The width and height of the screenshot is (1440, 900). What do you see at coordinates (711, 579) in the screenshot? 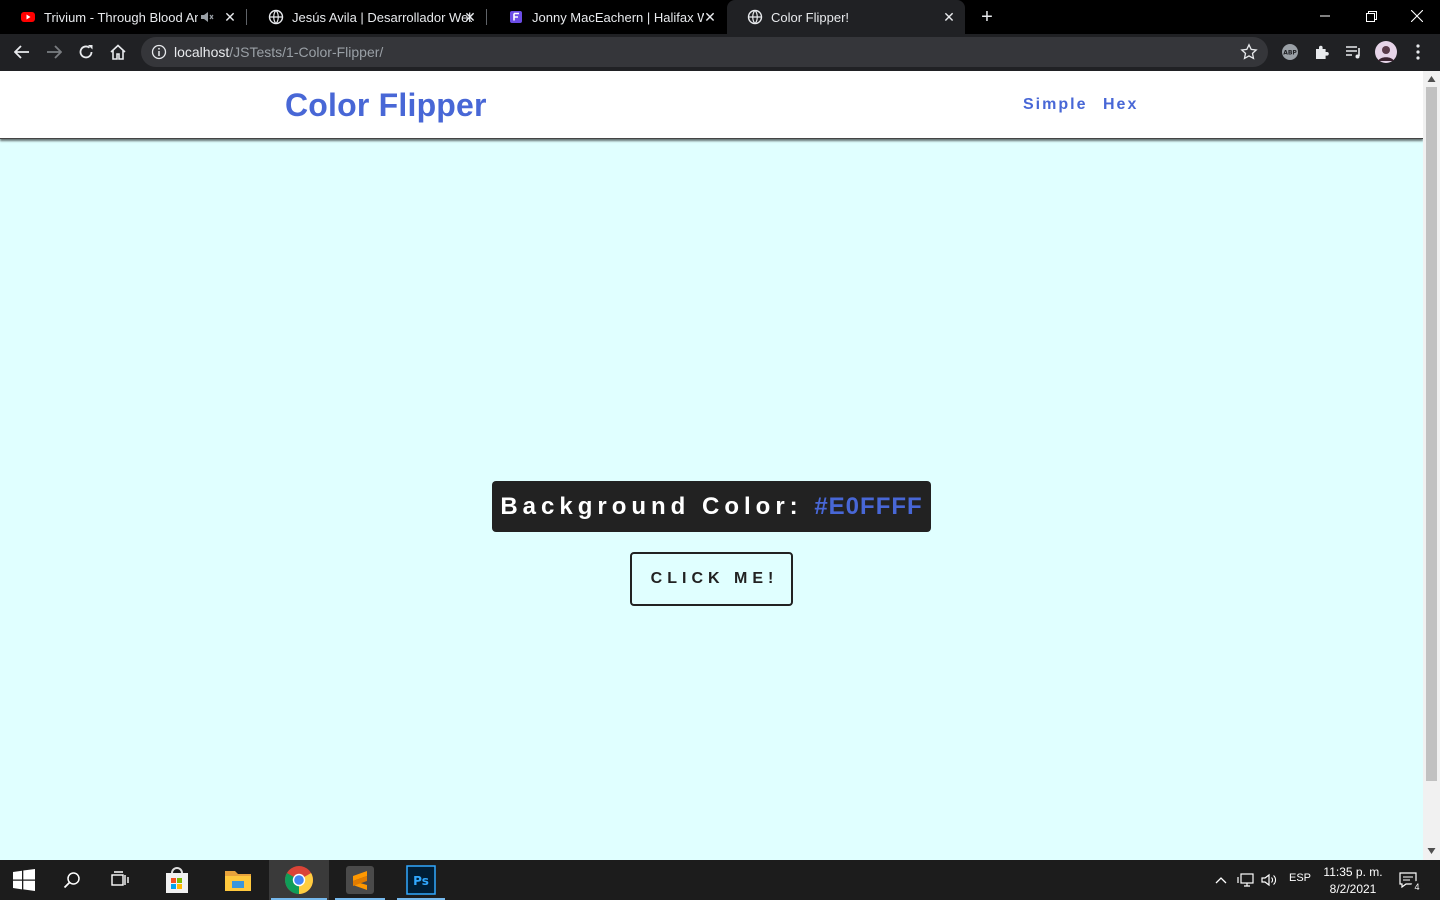
I see `click-me-button: CLICK ME!` at bounding box center [711, 579].